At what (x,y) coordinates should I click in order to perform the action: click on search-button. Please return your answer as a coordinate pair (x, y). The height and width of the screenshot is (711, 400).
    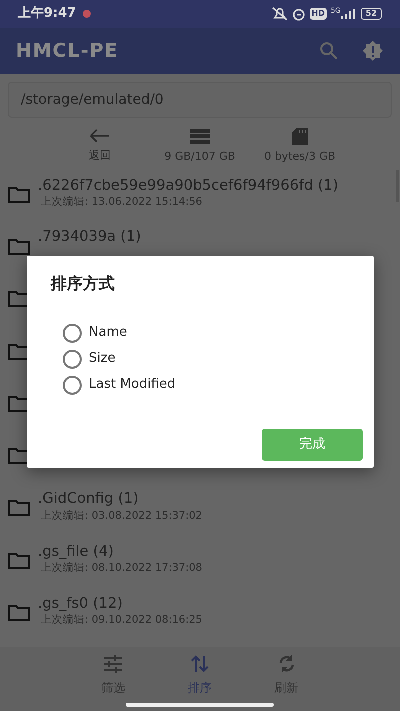
    Looking at the image, I should click on (329, 51).